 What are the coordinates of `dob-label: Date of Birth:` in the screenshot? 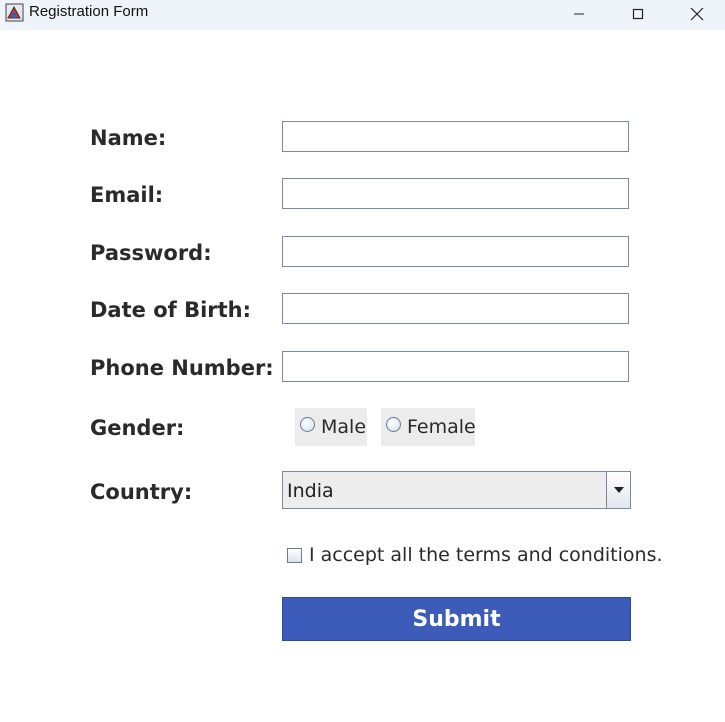 It's located at (171, 310).